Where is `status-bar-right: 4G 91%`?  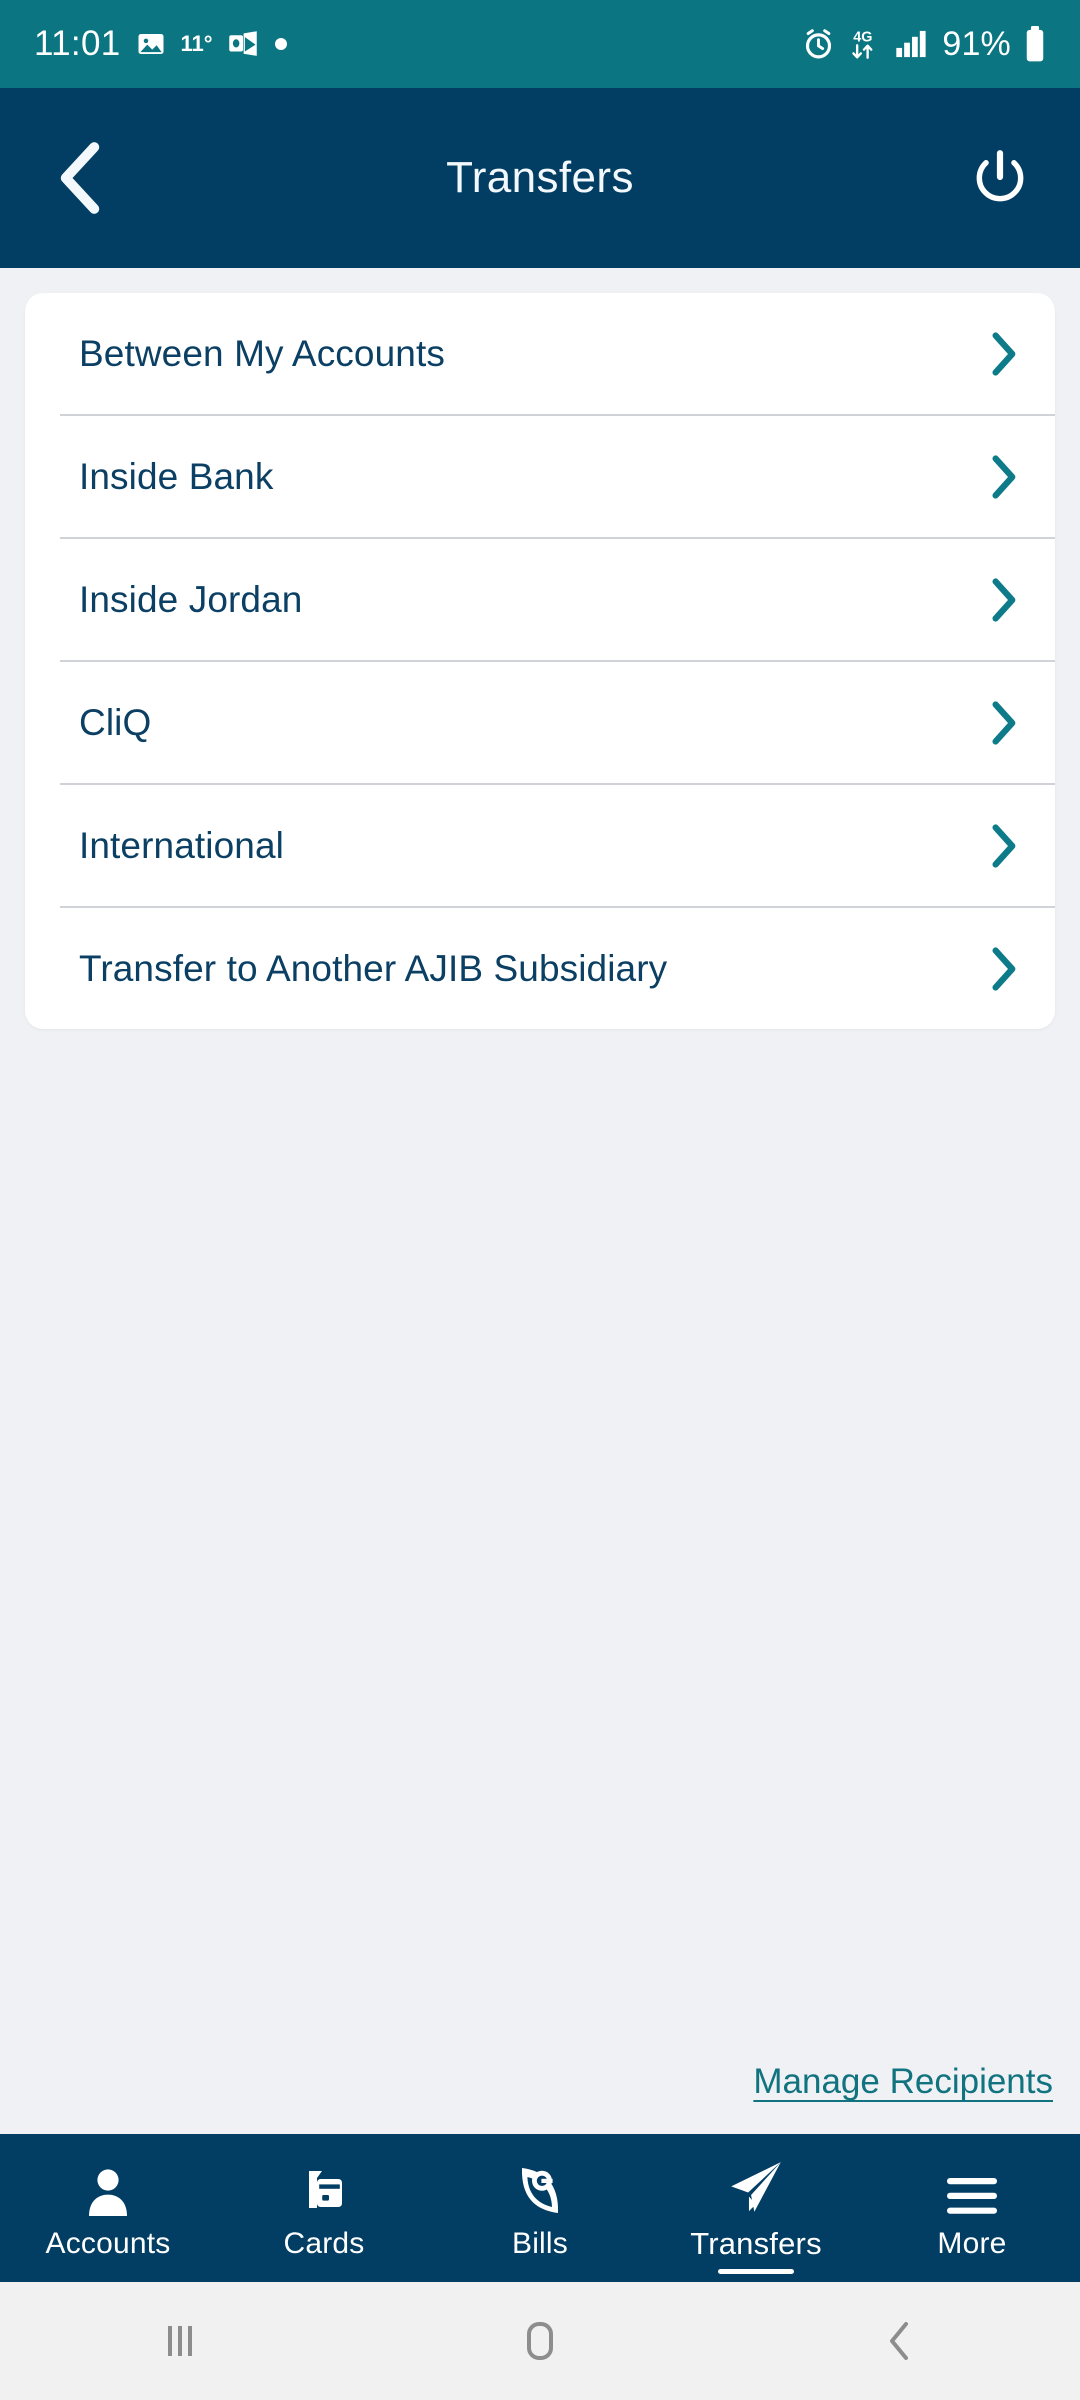 status-bar-right: 4G 91% is located at coordinates (924, 44).